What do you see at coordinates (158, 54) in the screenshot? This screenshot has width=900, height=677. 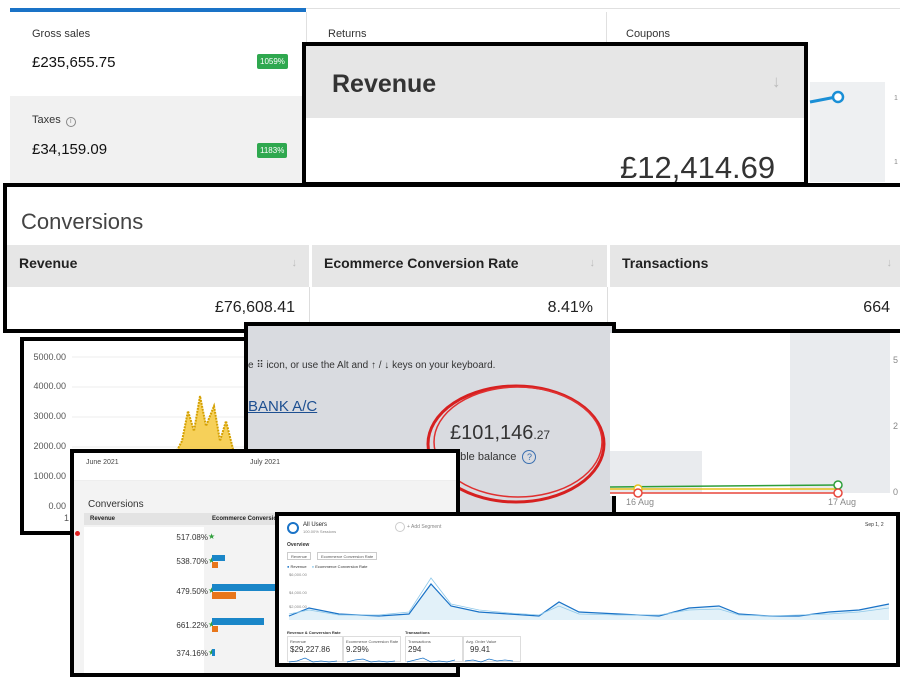 I see `gross-sales-card: Gross sales £235,655.75 1059%` at bounding box center [158, 54].